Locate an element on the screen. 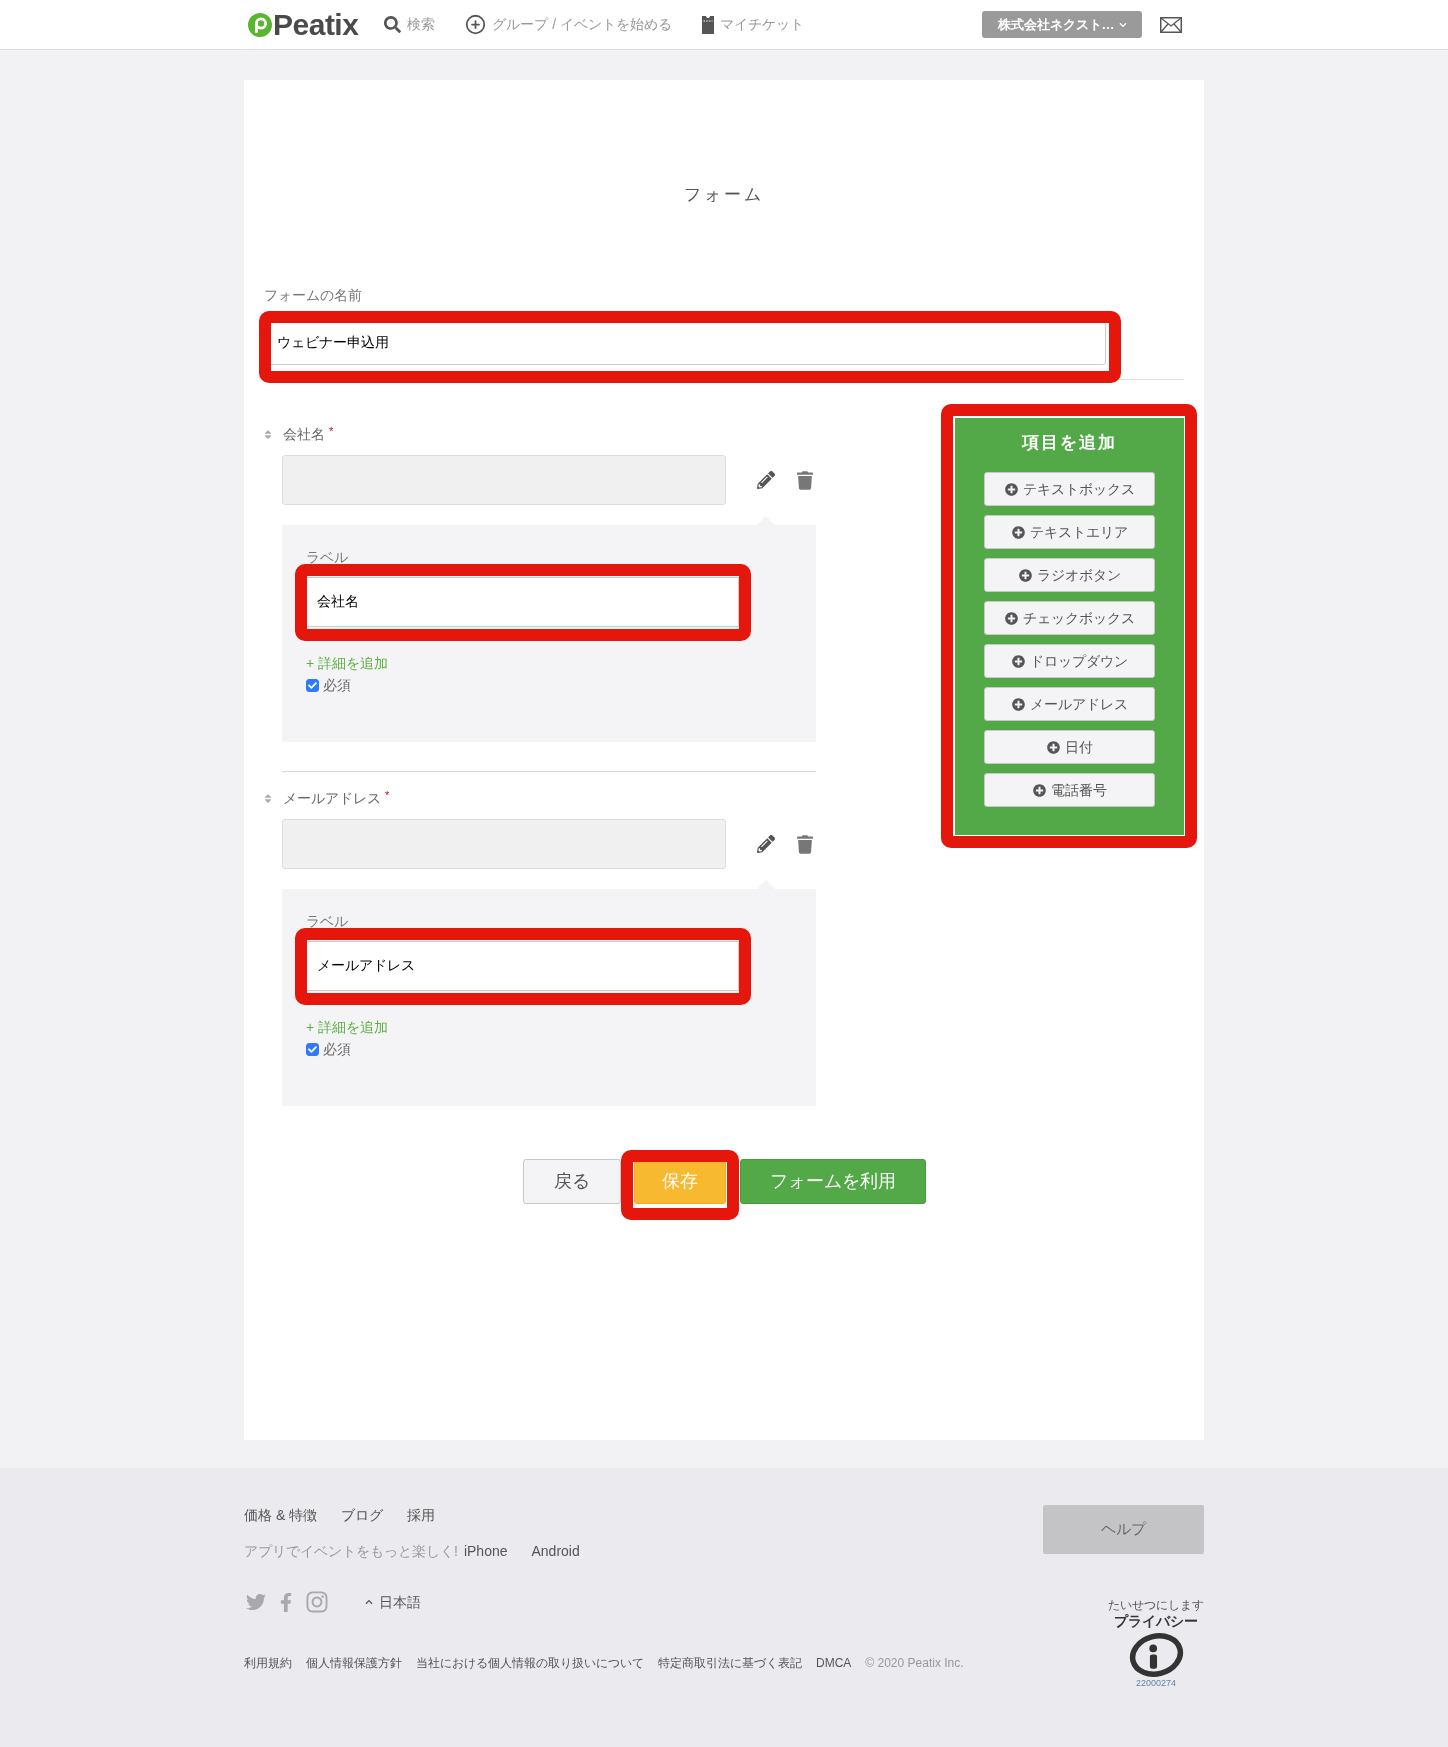  ticket-icon is located at coordinates (708, 24).